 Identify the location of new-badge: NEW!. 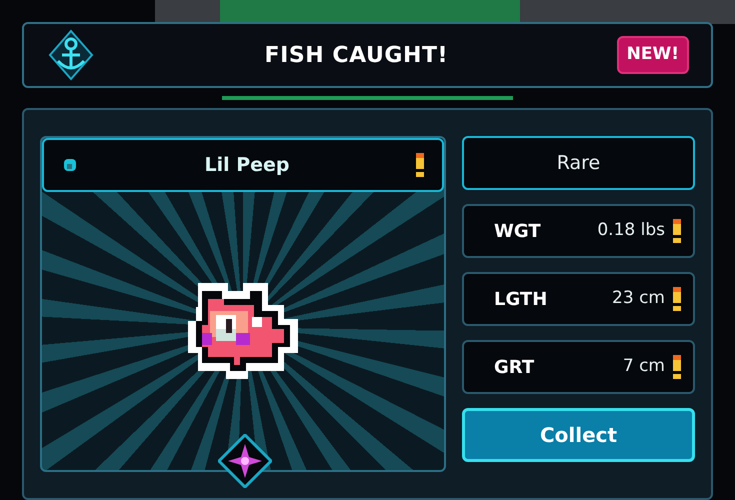
(652, 55).